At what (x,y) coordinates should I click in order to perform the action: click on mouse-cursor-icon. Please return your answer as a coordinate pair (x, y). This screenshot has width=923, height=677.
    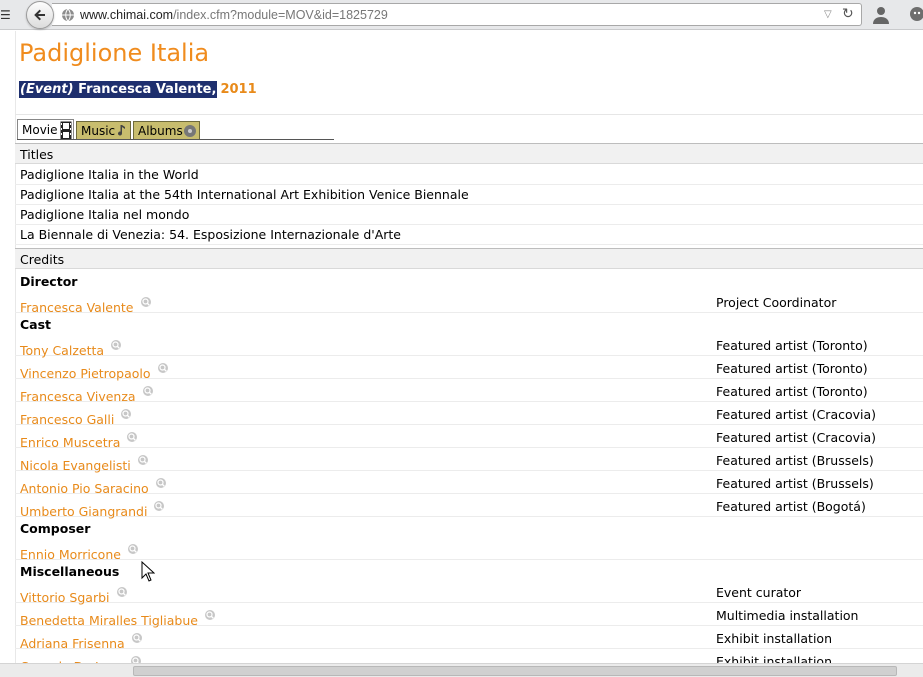
    Looking at the image, I should click on (148, 571).